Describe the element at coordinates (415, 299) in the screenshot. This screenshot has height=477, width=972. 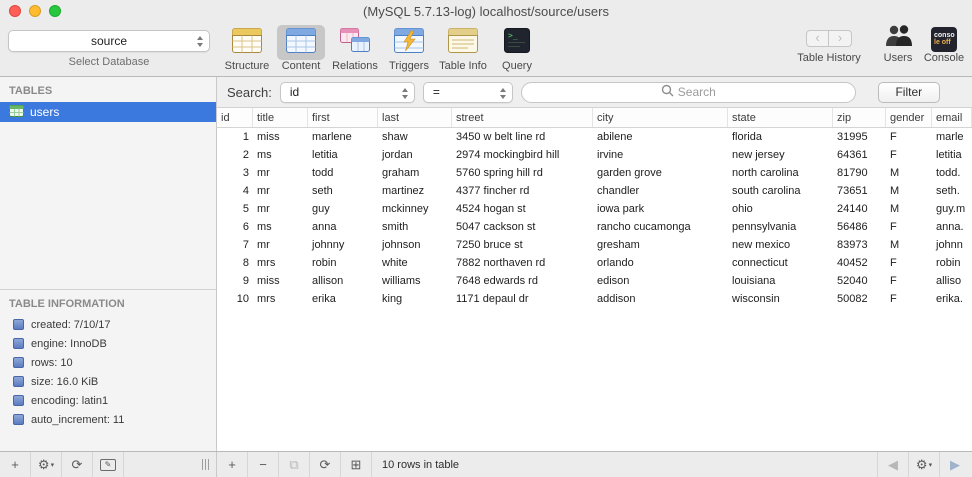
I see `table-cell: king` at that location.